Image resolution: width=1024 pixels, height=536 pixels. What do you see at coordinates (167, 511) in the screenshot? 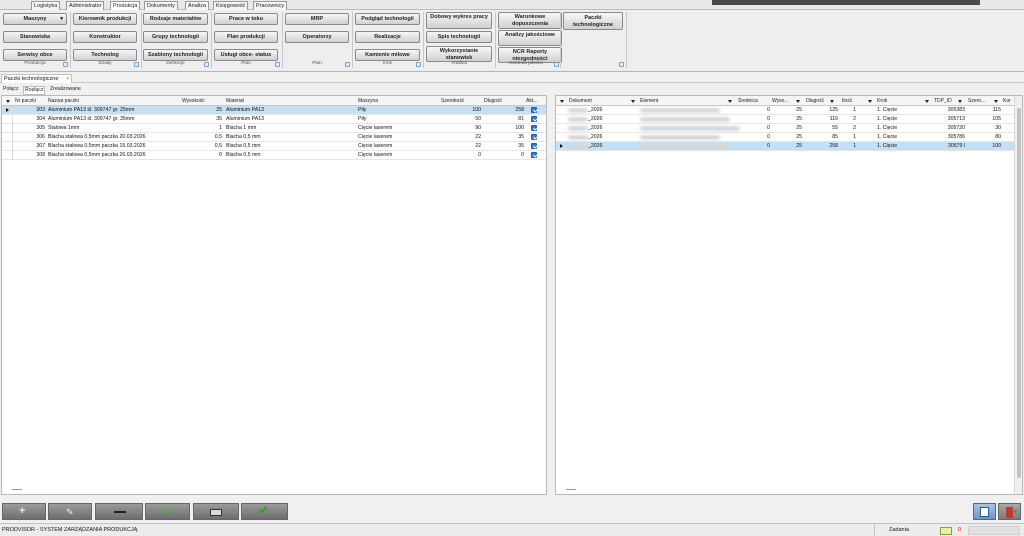
I see `refresh-button: ↻` at bounding box center [167, 511].